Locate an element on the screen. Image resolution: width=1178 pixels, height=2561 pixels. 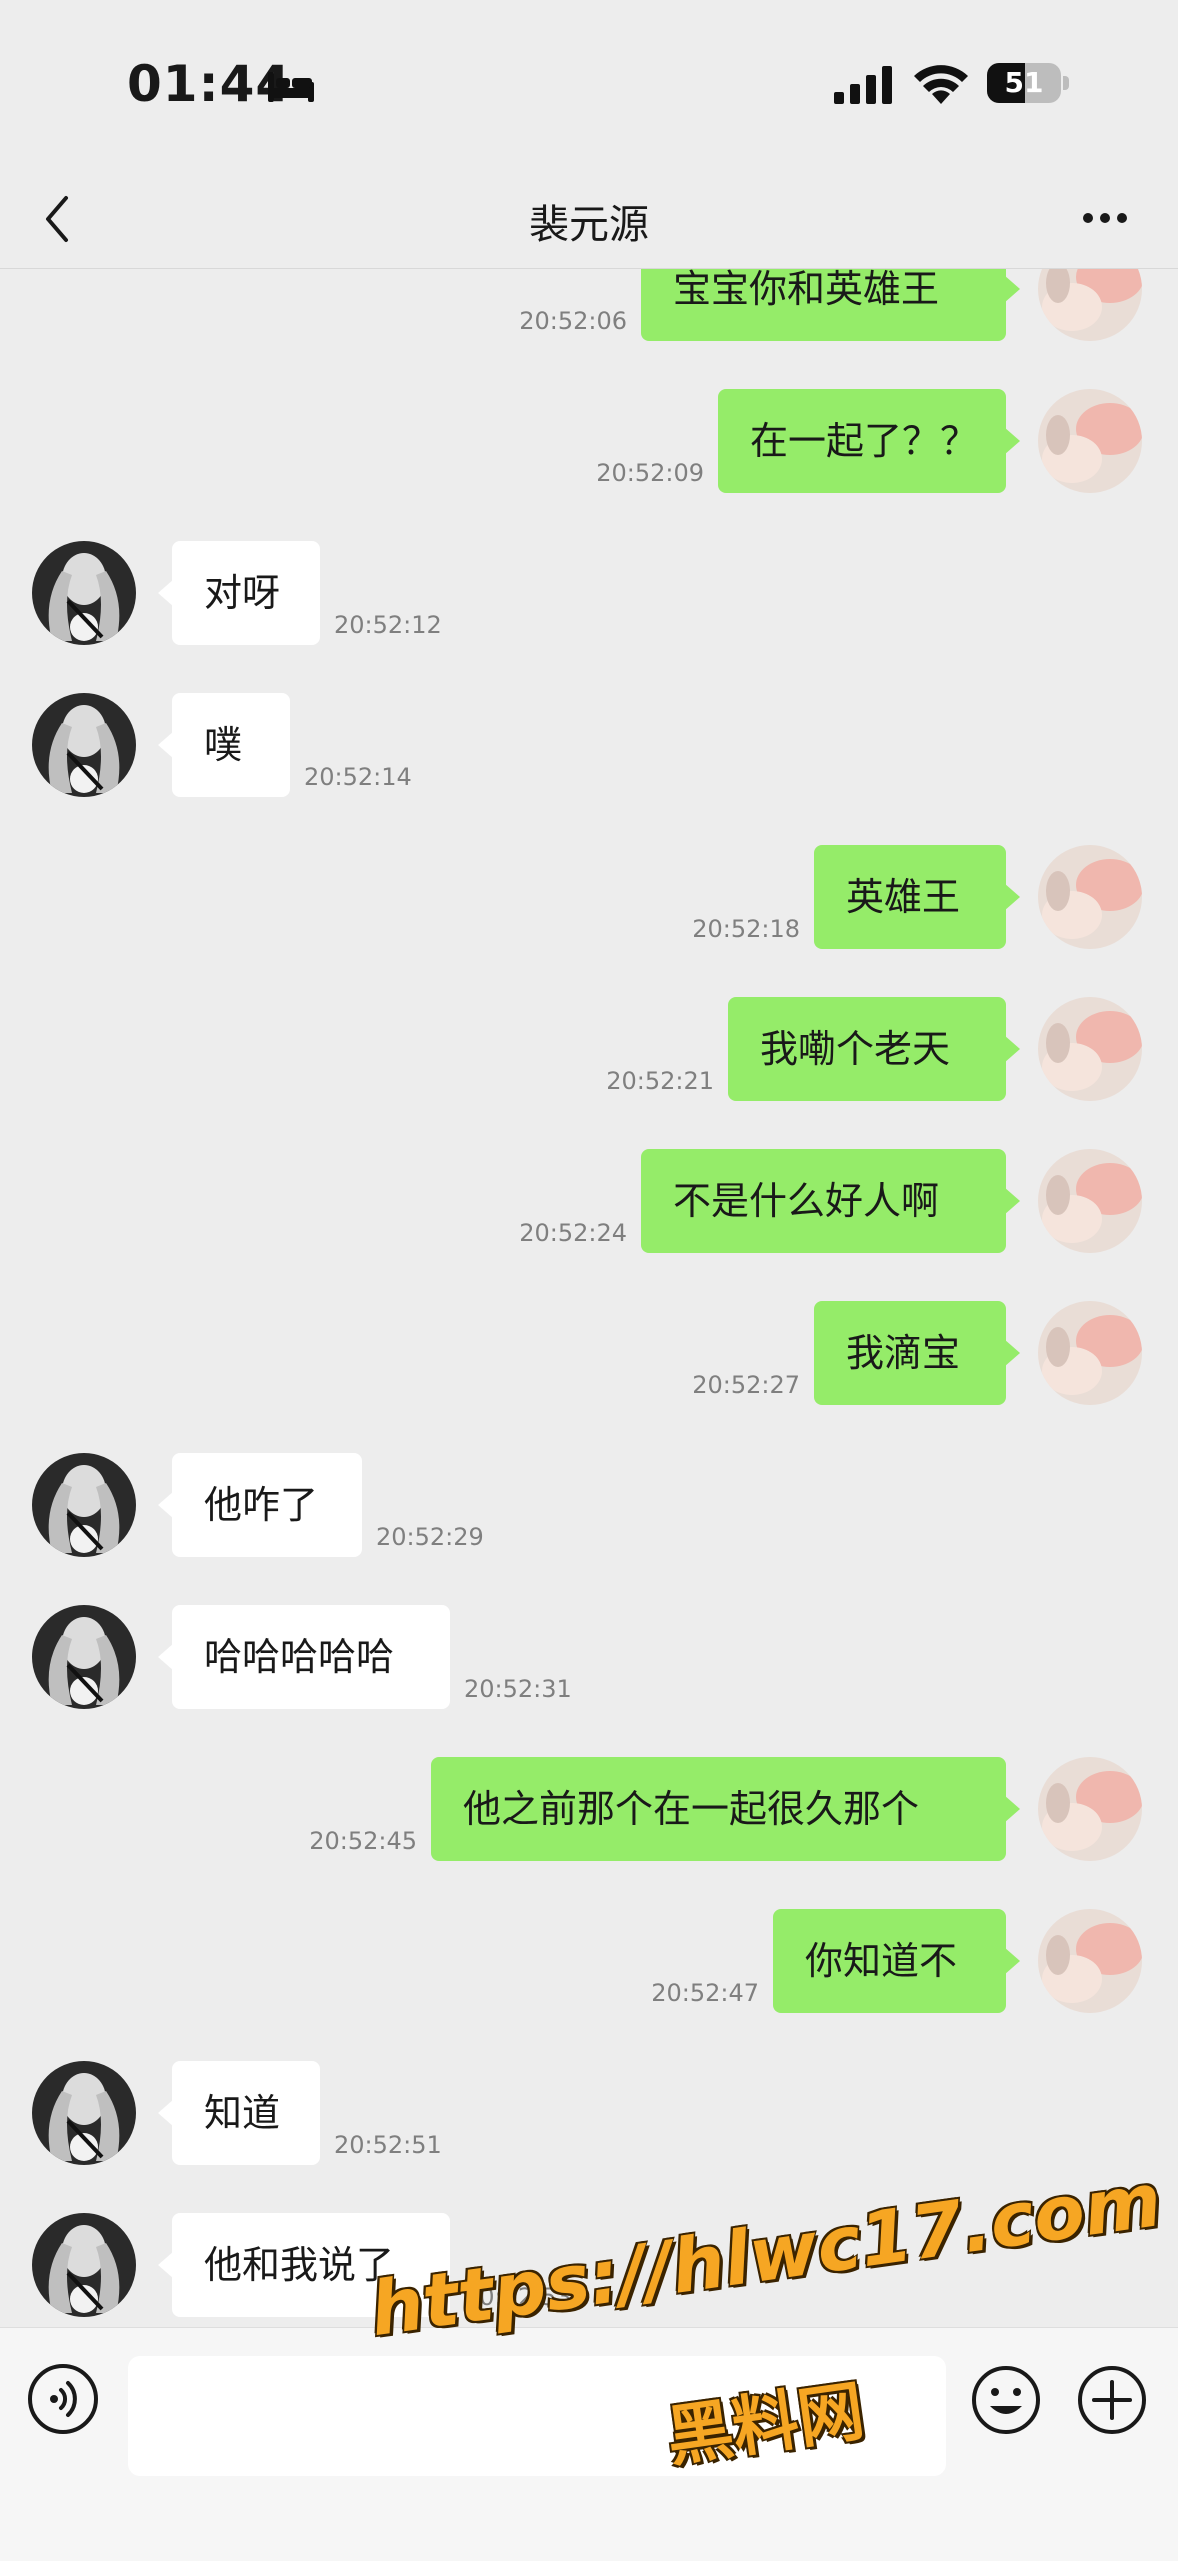
message-bubble: 我嘞个老天 is located at coordinates (874, 1049).